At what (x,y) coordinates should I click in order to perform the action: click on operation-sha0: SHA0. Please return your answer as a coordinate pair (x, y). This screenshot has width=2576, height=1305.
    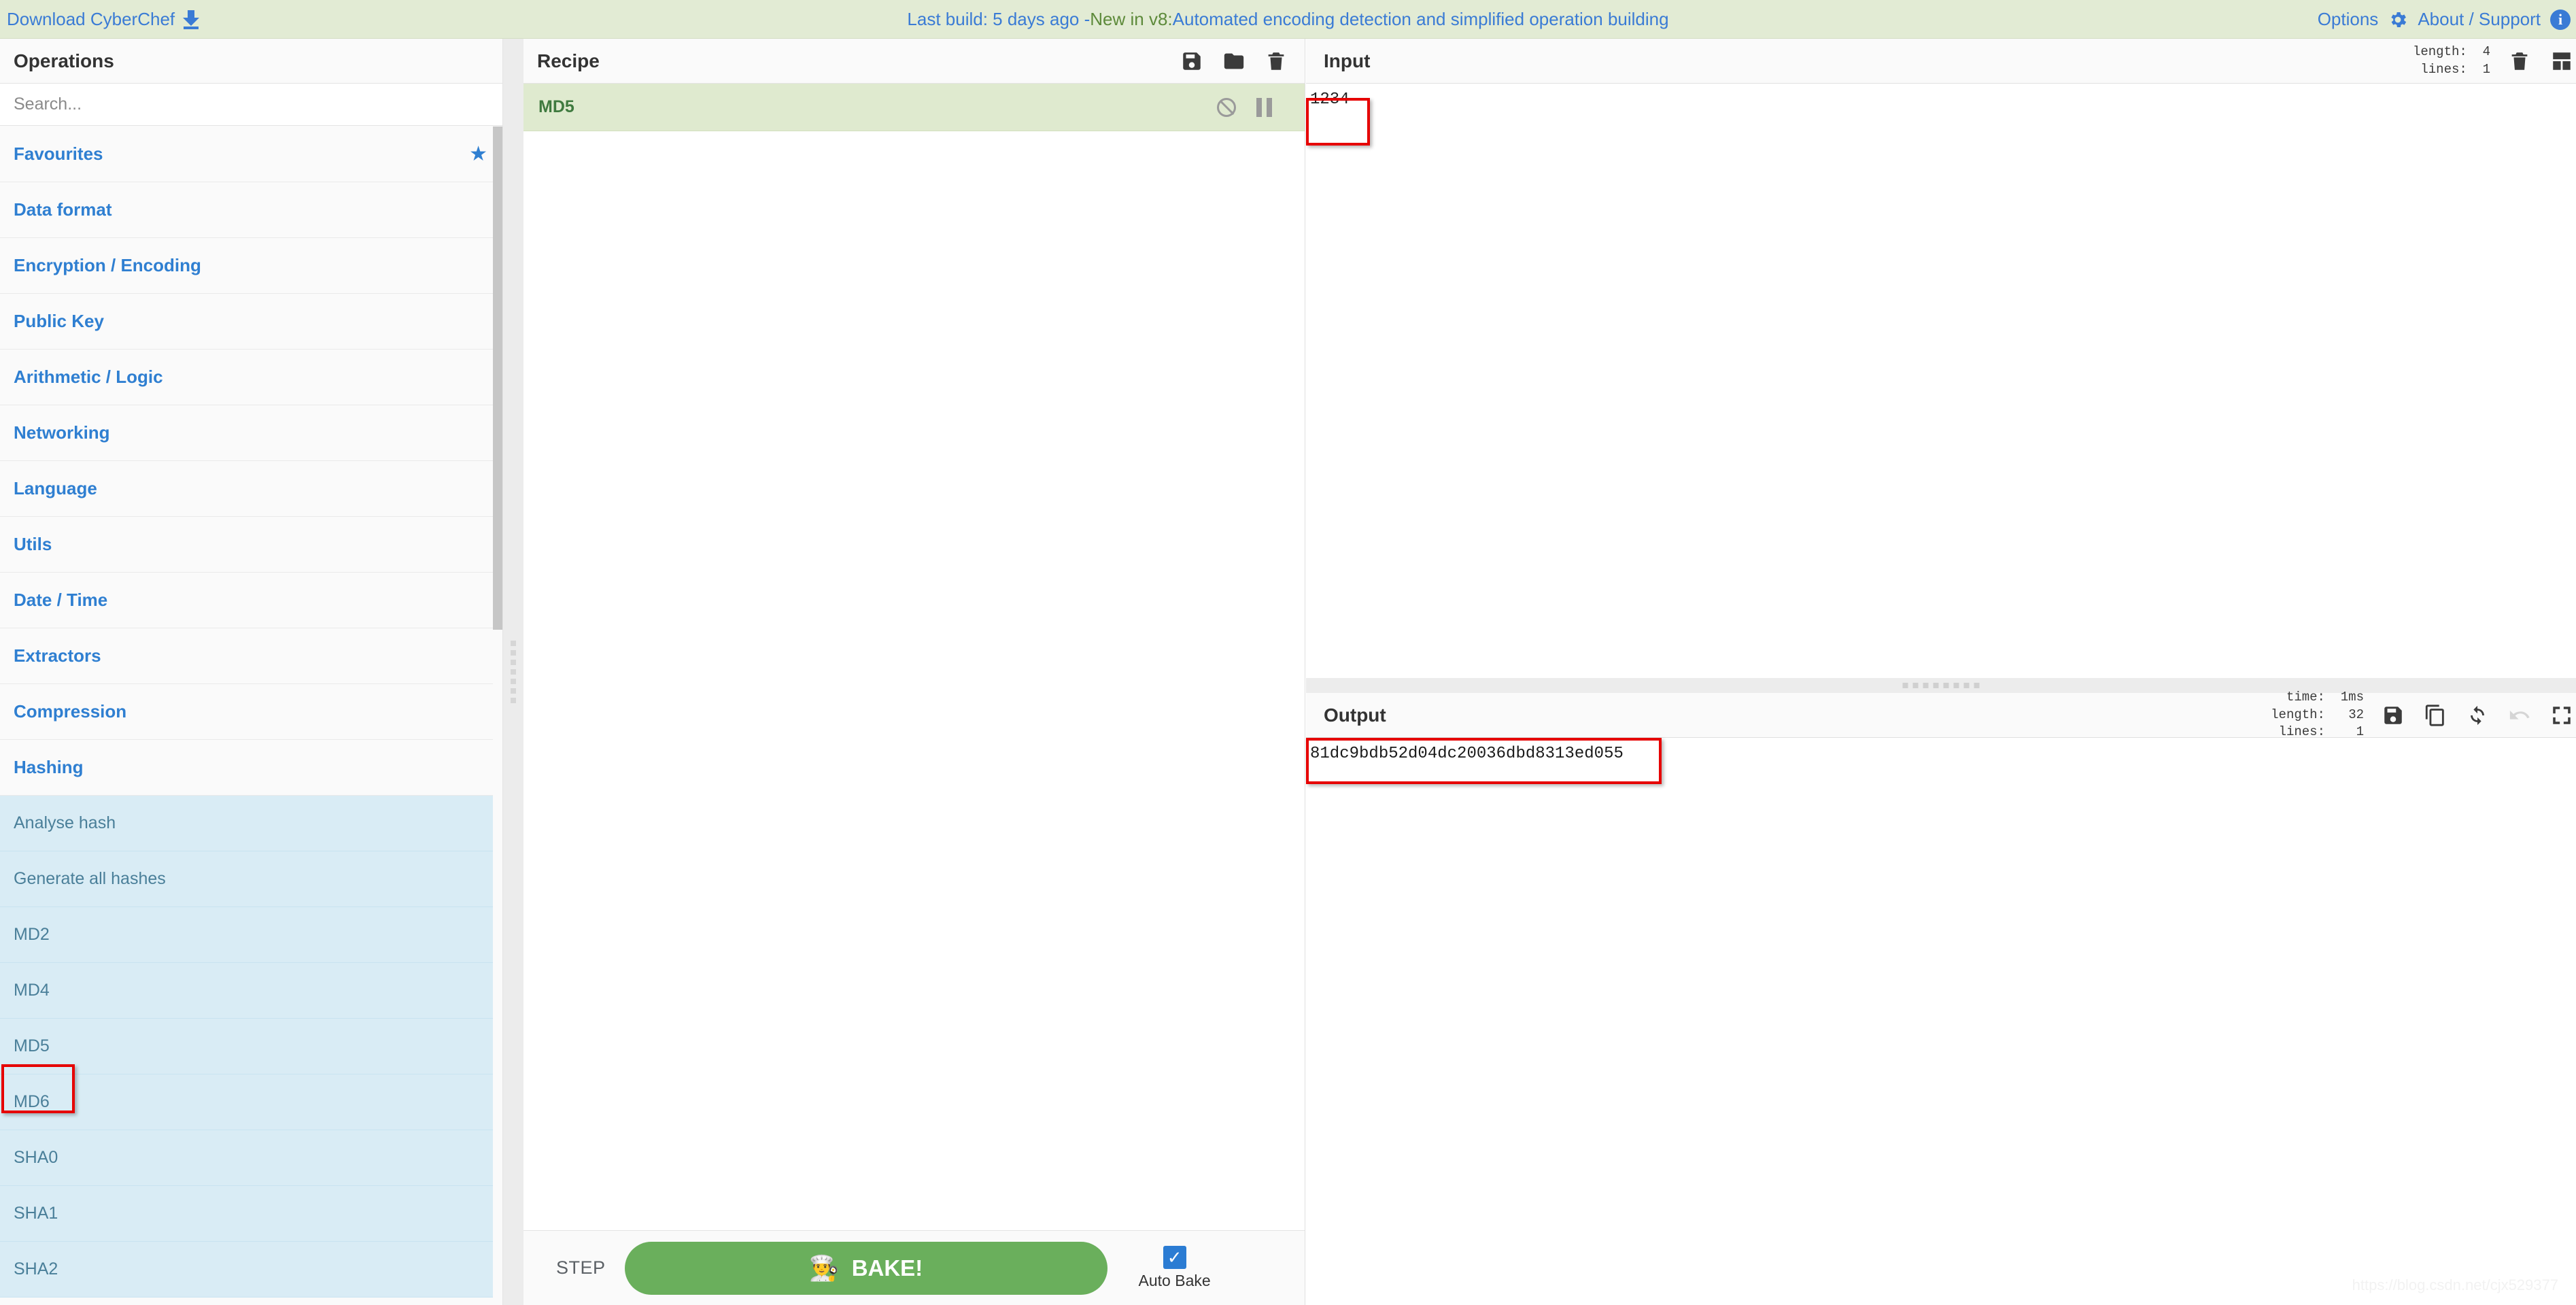
    Looking at the image, I should click on (251, 1158).